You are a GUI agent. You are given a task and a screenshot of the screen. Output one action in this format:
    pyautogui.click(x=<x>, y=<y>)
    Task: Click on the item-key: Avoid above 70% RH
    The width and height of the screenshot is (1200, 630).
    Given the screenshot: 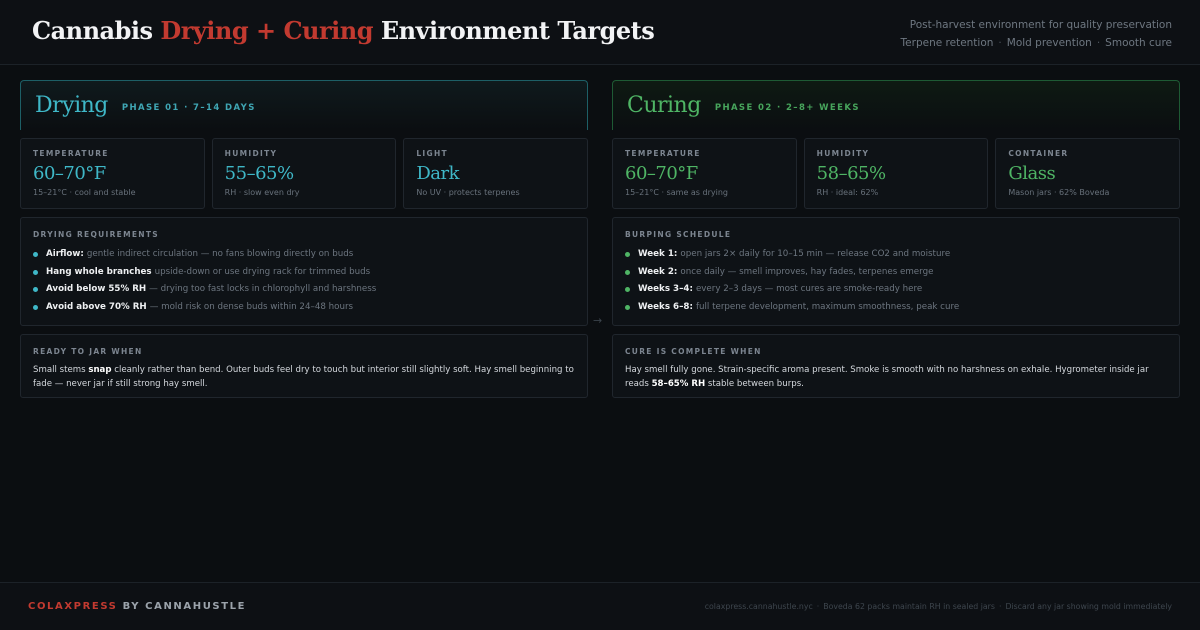 What is the action you would take?
    pyautogui.click(x=96, y=306)
    